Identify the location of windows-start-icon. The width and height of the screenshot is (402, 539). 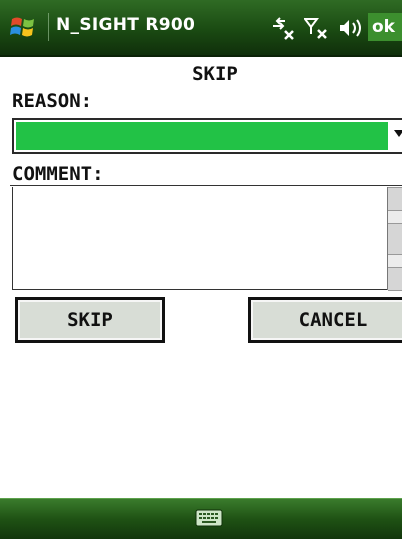
(23, 27).